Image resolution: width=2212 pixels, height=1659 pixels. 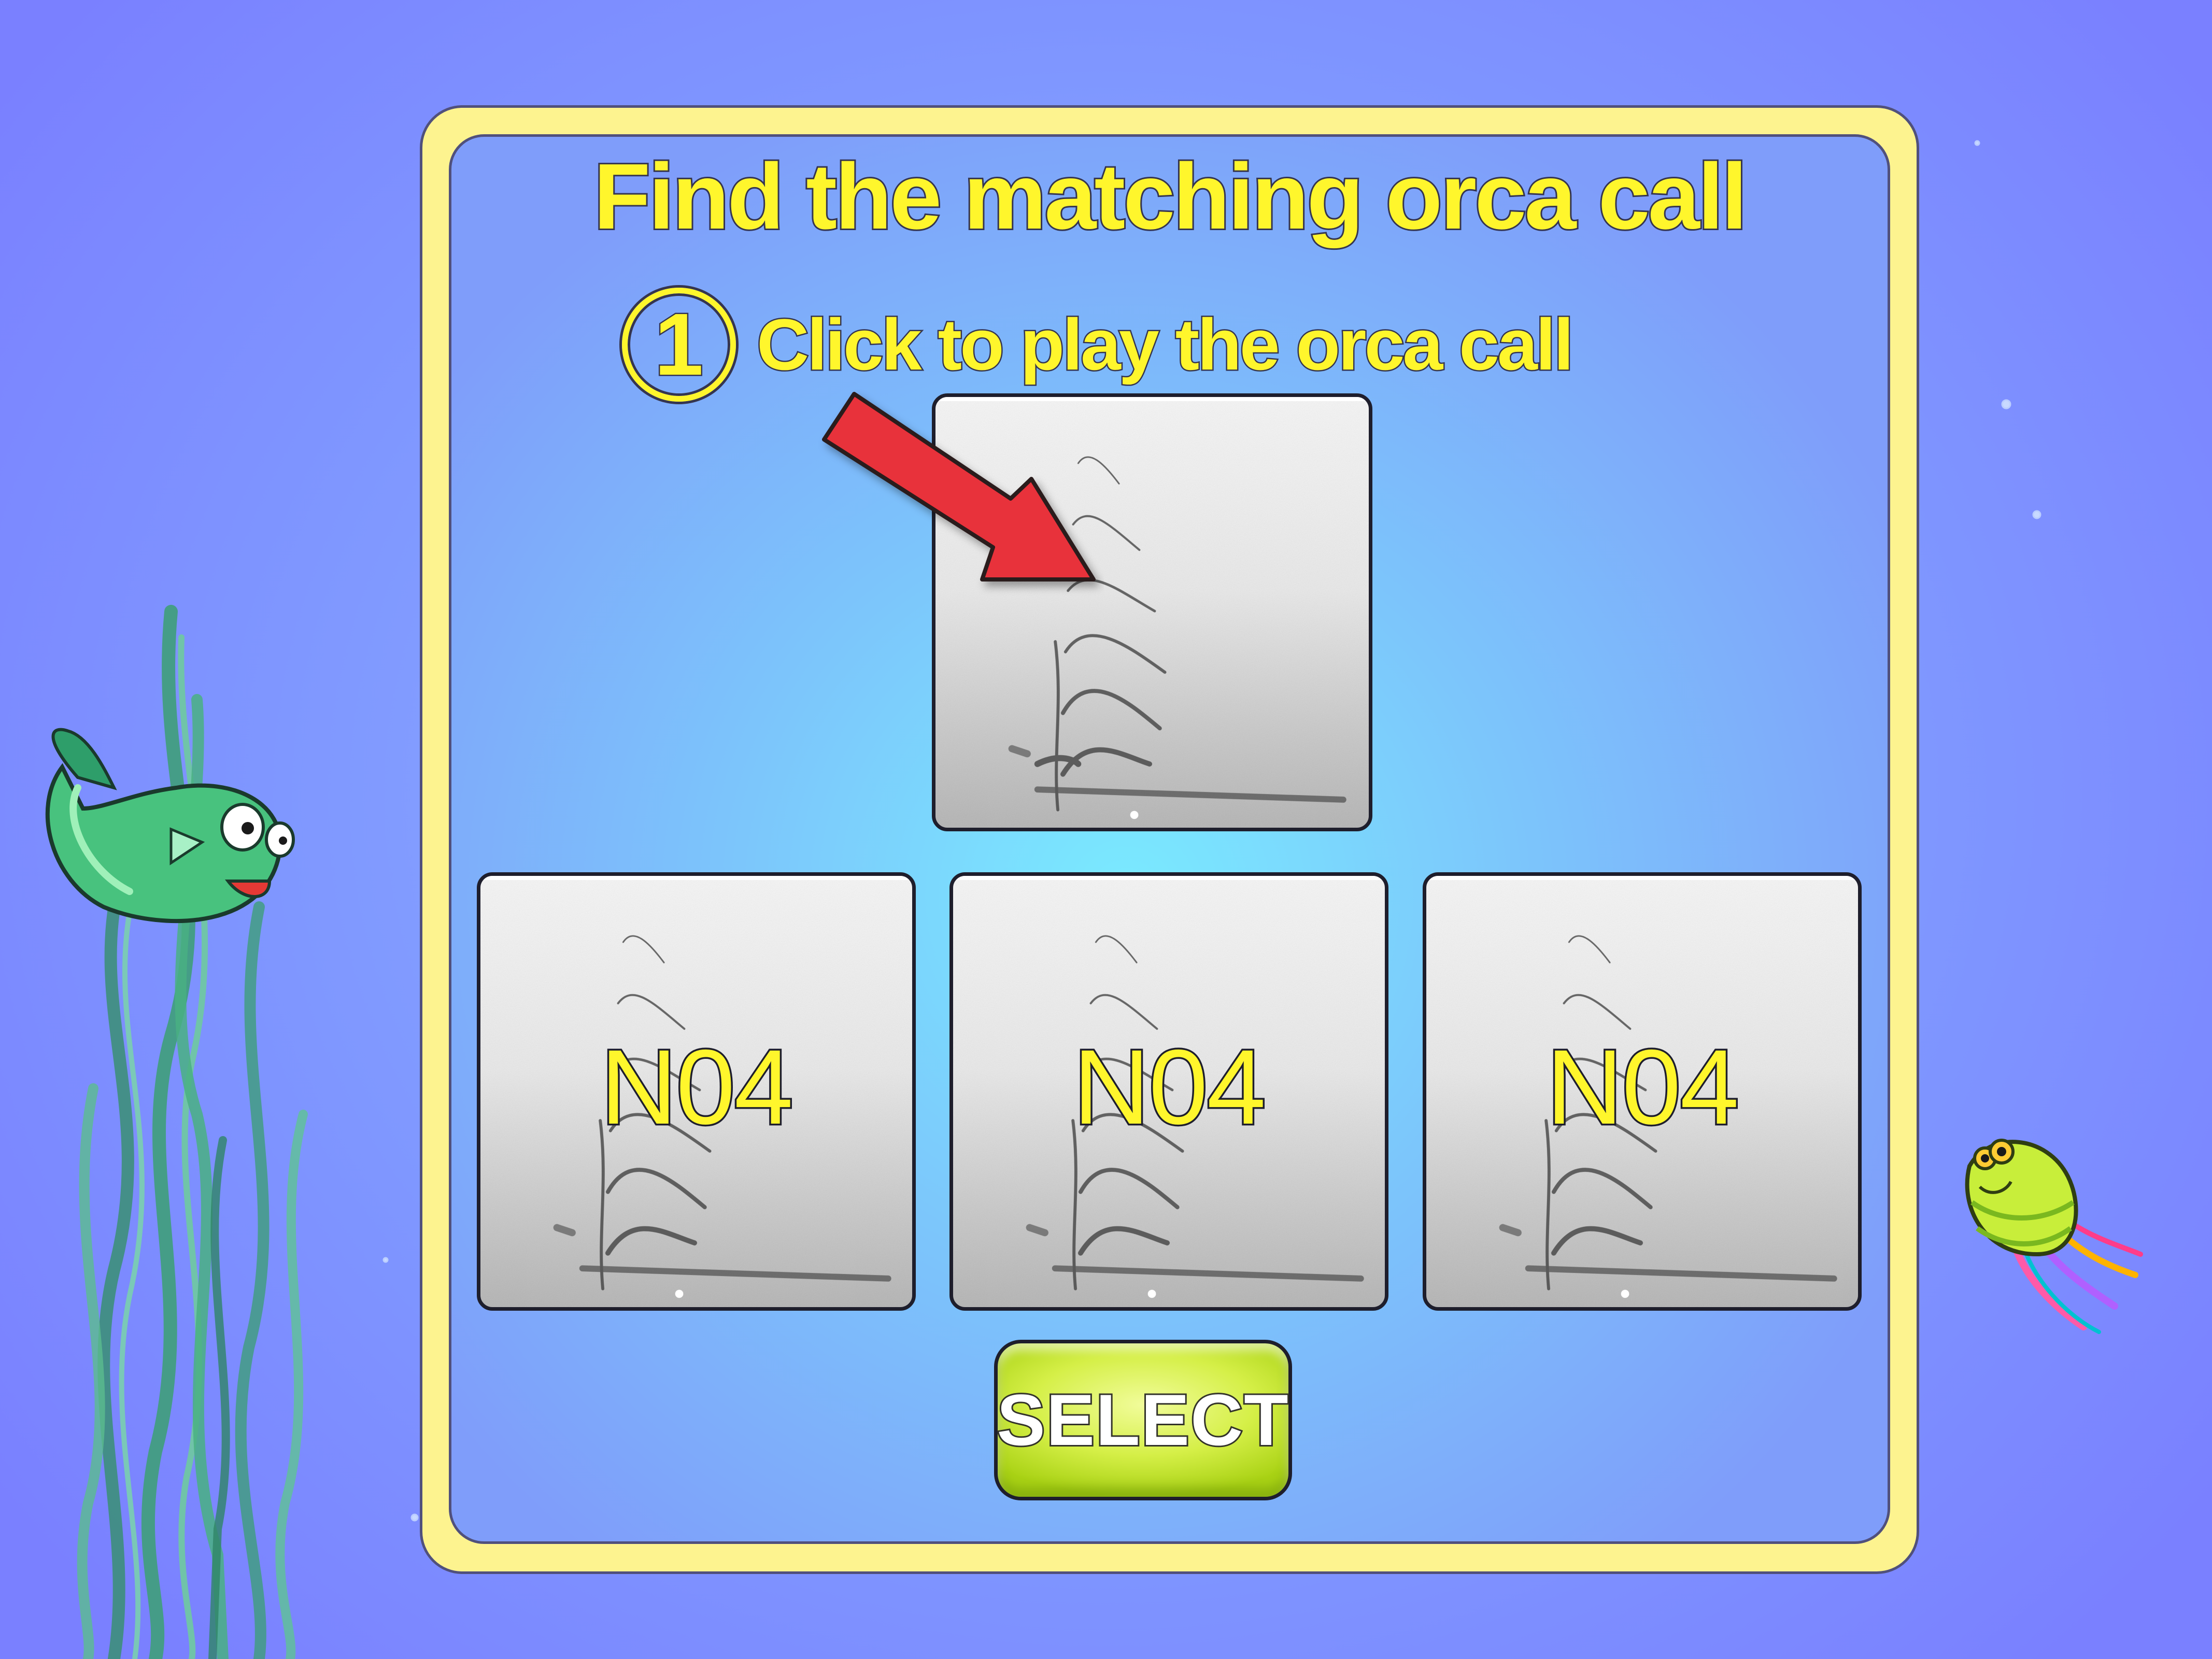 I want to click on step-number-badge: 1, so click(x=679, y=345).